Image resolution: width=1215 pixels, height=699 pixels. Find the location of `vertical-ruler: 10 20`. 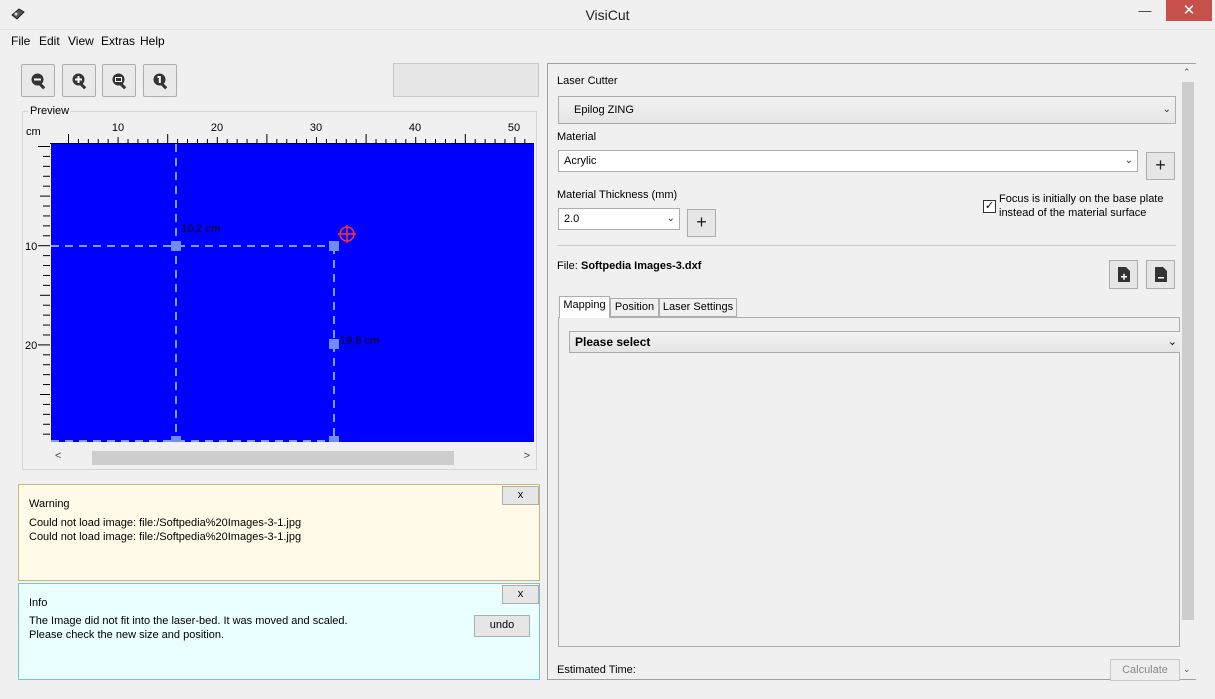

vertical-ruler: 10 20 is located at coordinates (37, 290).